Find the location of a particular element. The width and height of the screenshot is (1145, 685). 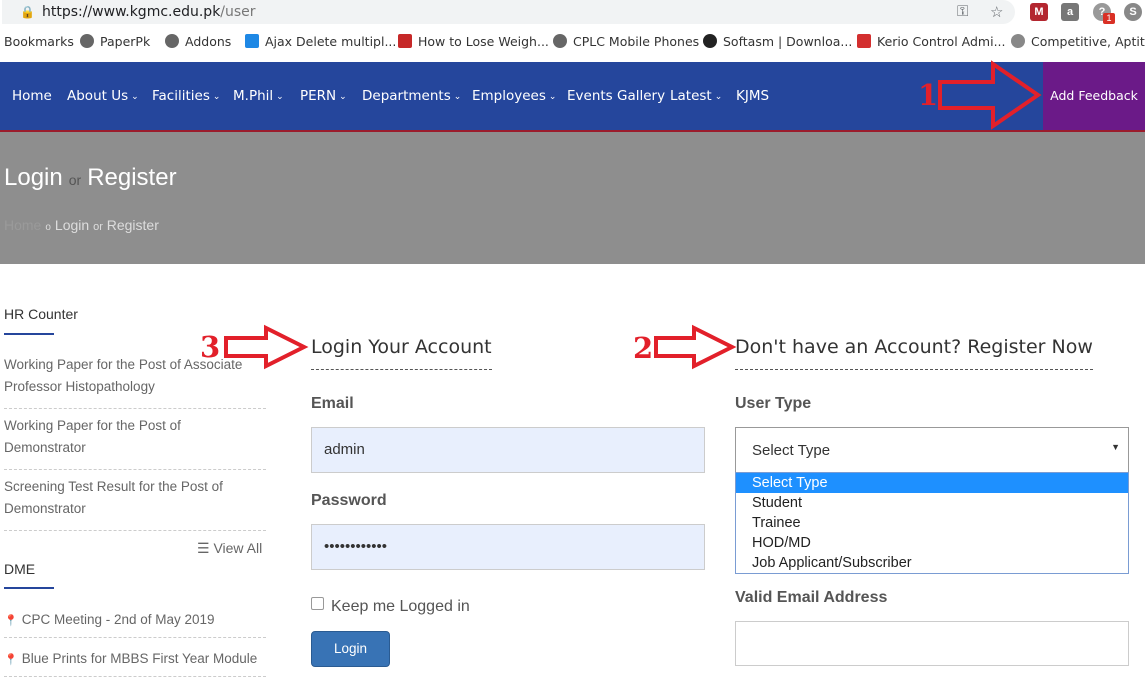

mendeley-extension-icon: M is located at coordinates (1039, 12).